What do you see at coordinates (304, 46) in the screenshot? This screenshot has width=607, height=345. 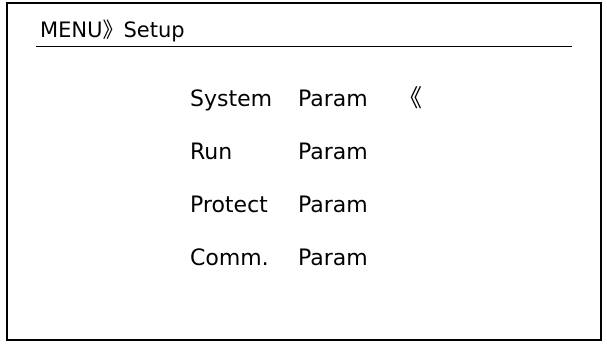 I see `header-divider` at bounding box center [304, 46].